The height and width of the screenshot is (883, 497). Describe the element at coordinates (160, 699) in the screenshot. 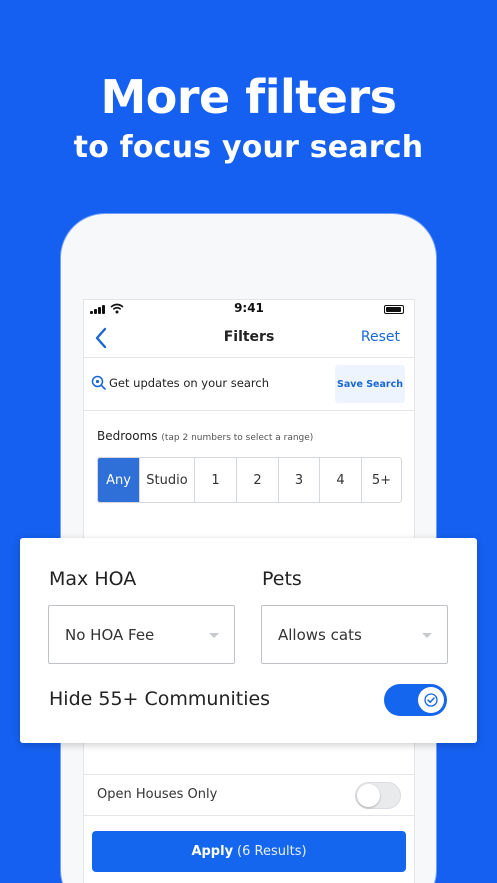

I see `hide-55-label: Hide 55+ Communities` at that location.